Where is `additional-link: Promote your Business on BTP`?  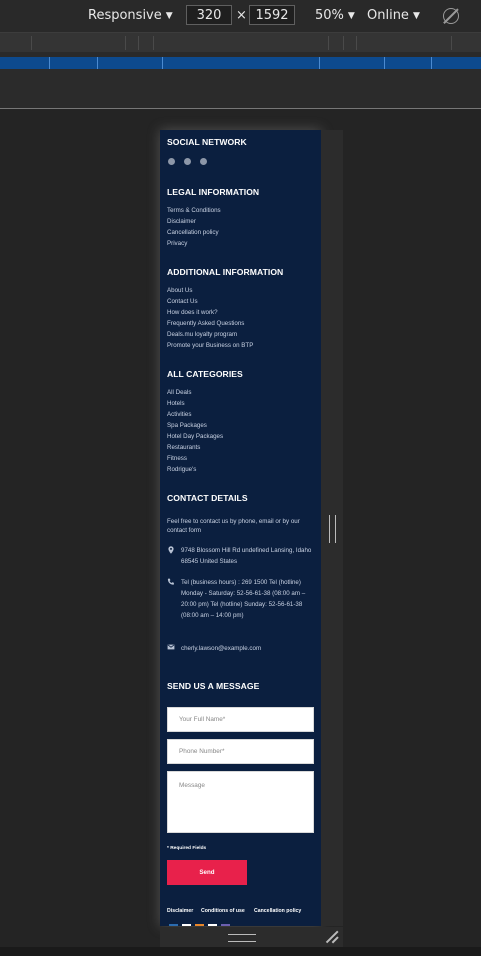 additional-link: Promote your Business on BTP is located at coordinates (210, 345).